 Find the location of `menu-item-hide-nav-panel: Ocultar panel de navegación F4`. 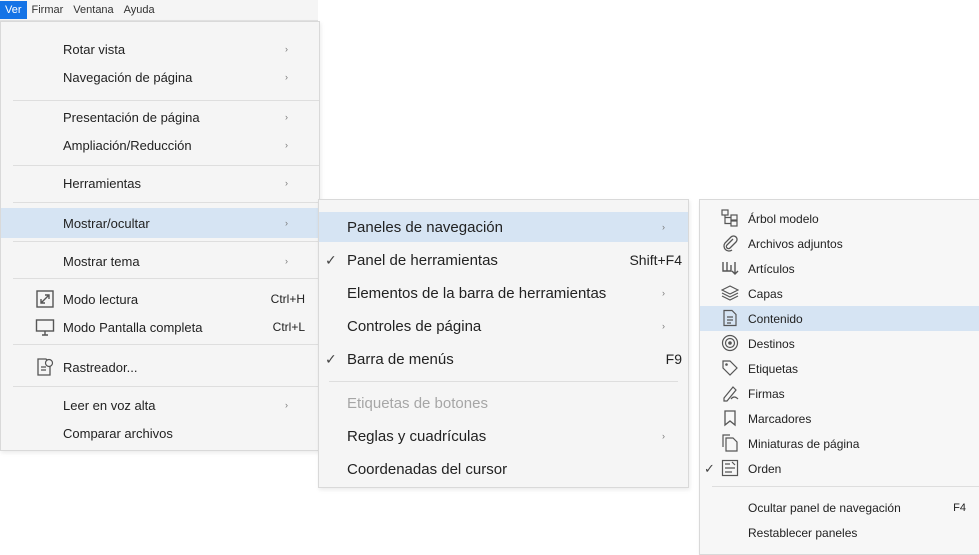

menu-item-hide-nav-panel: Ocultar panel de navegación F4 is located at coordinates (839, 507).